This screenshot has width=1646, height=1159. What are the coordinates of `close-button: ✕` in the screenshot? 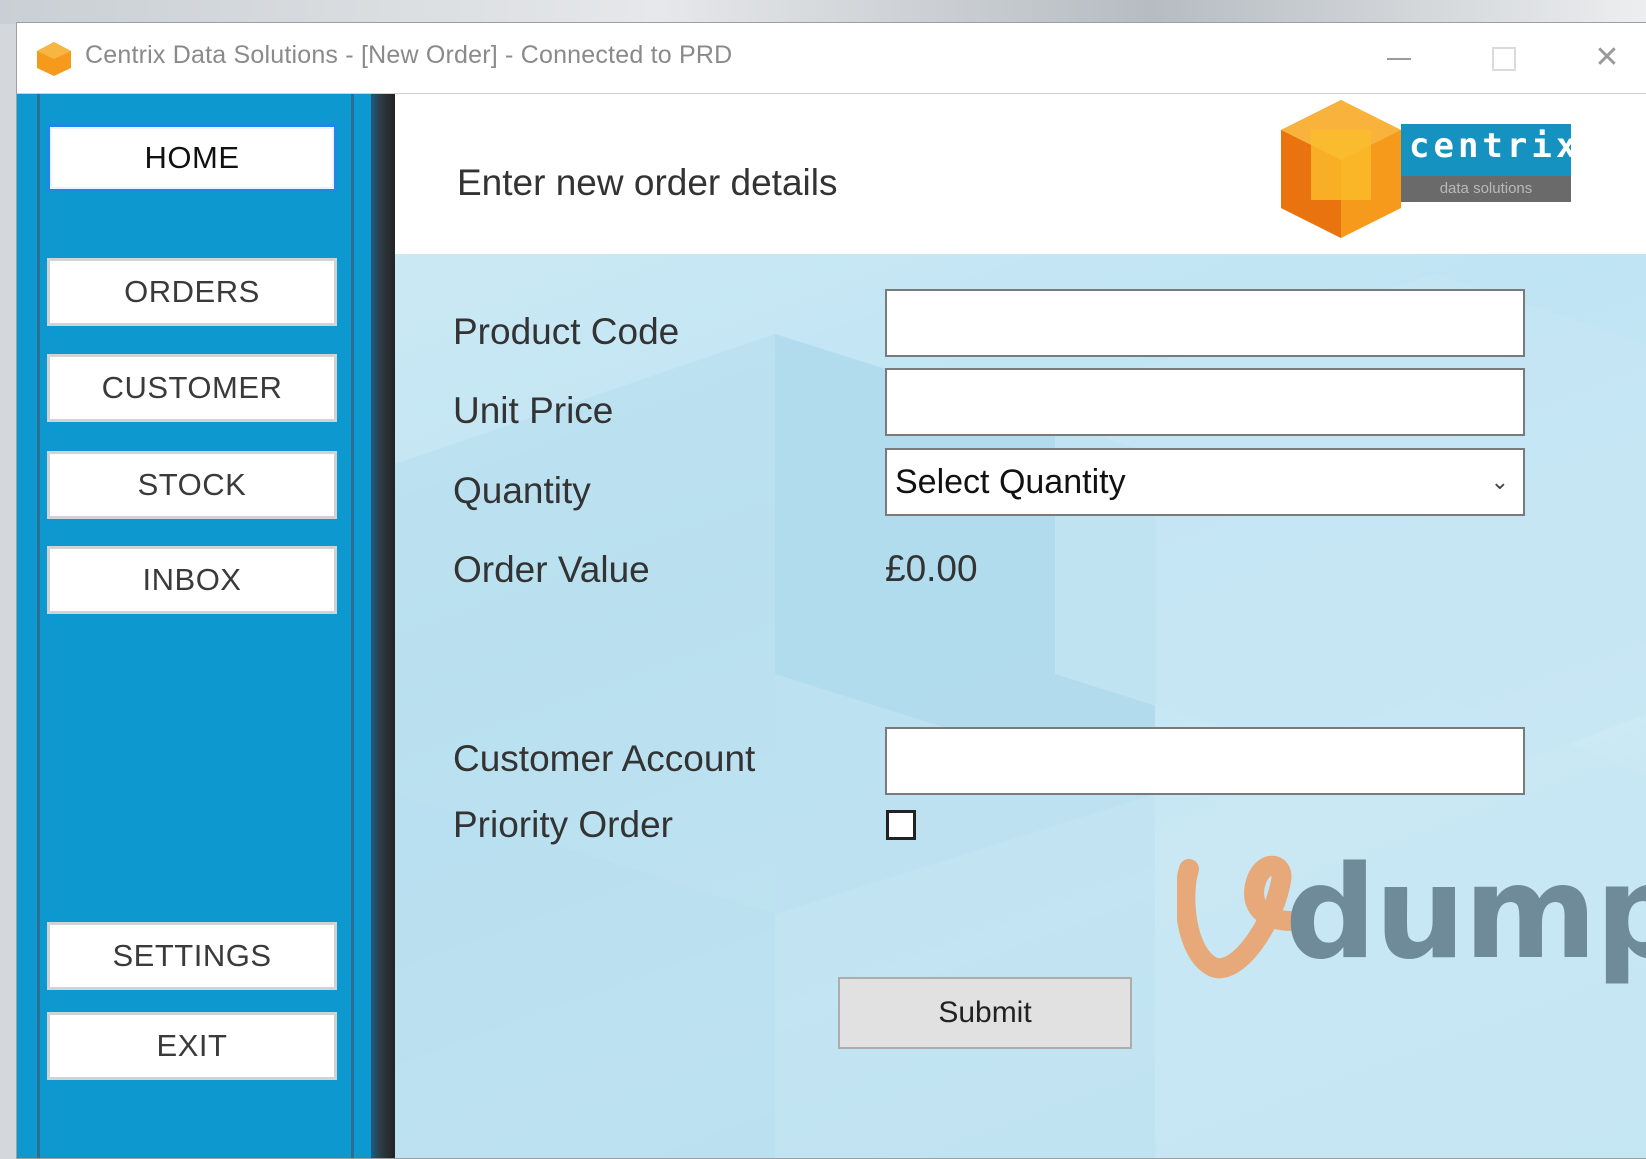 It's located at (1607, 58).